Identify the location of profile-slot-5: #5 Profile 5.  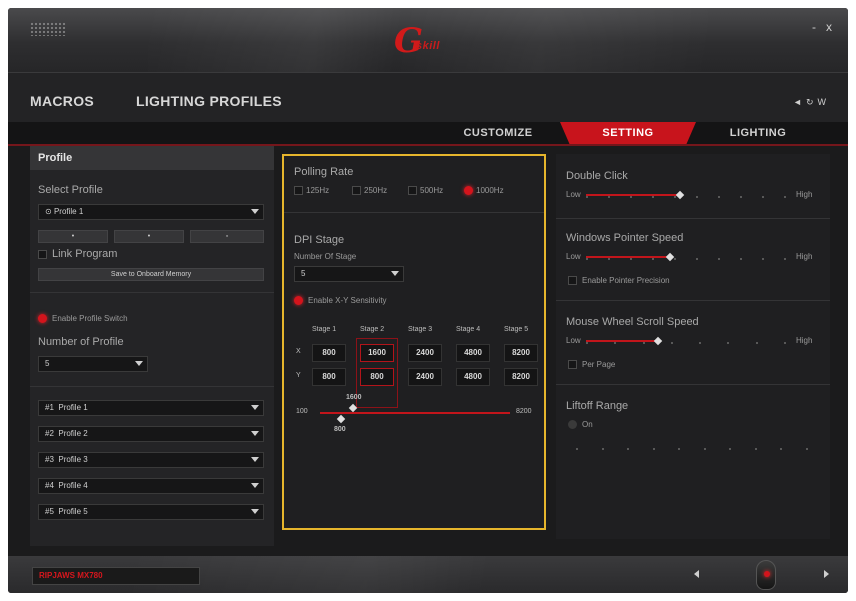
(151, 512).